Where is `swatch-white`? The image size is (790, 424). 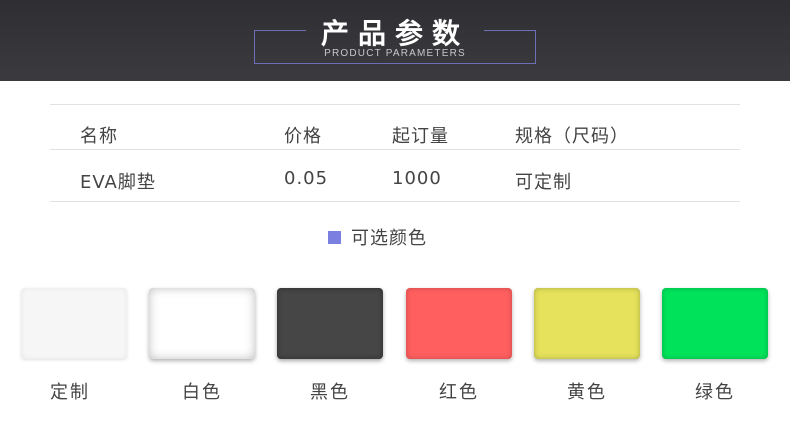 swatch-white is located at coordinates (202, 323).